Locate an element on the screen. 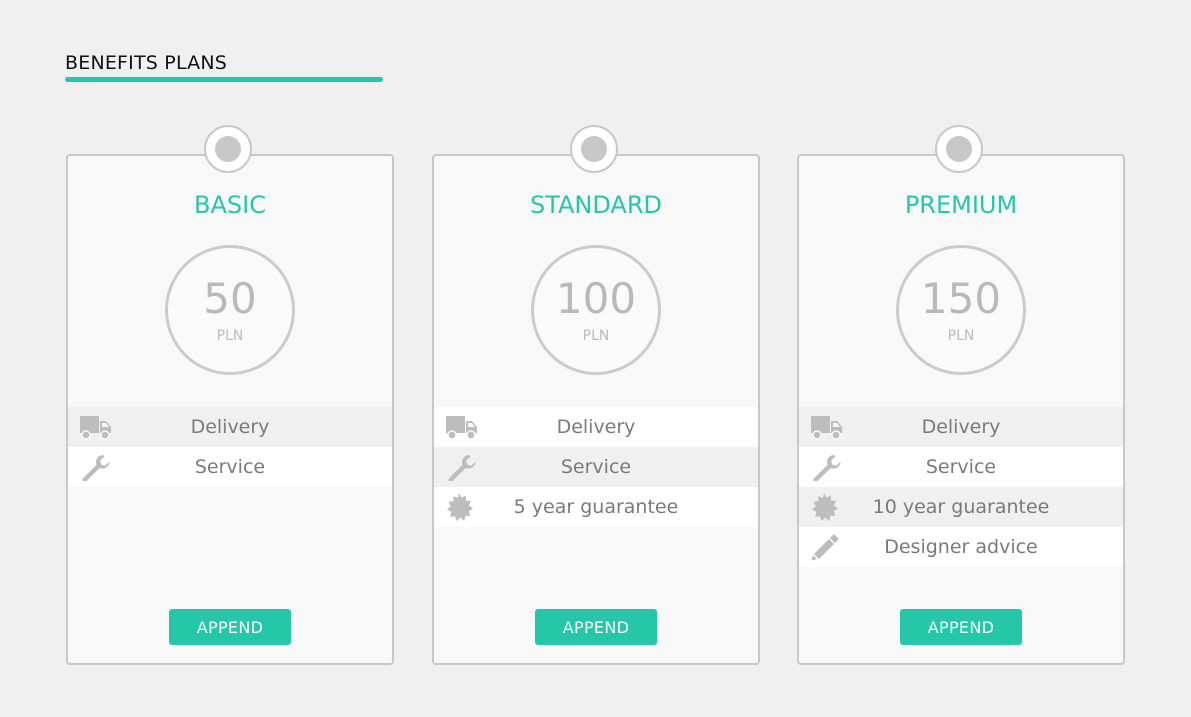 The image size is (1191, 717). plan-name: BASIC is located at coordinates (230, 205).